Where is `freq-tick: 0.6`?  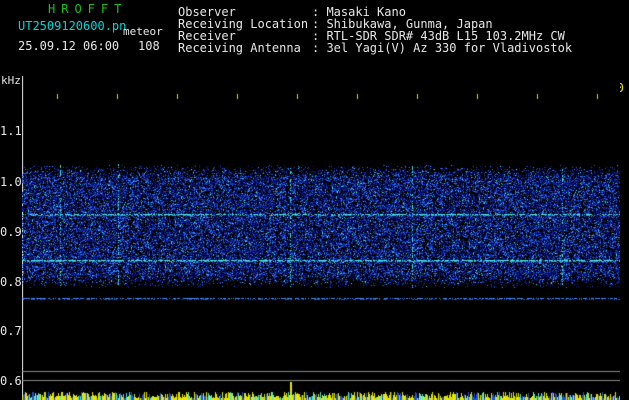
freq-tick: 0.6 is located at coordinates (11, 381).